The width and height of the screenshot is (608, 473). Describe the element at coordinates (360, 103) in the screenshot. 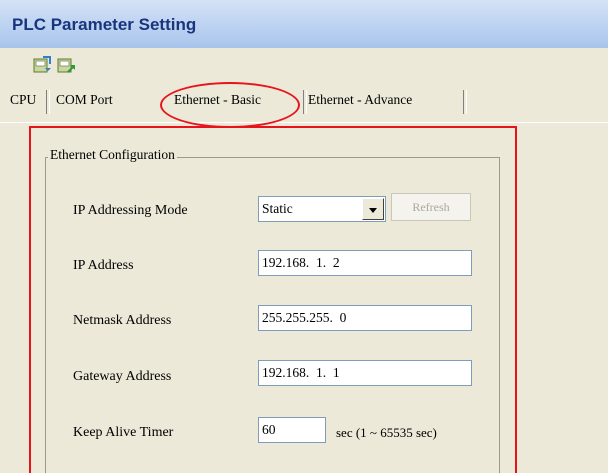

I see `tab-ethernet-advance: Ethernet - Advance` at that location.